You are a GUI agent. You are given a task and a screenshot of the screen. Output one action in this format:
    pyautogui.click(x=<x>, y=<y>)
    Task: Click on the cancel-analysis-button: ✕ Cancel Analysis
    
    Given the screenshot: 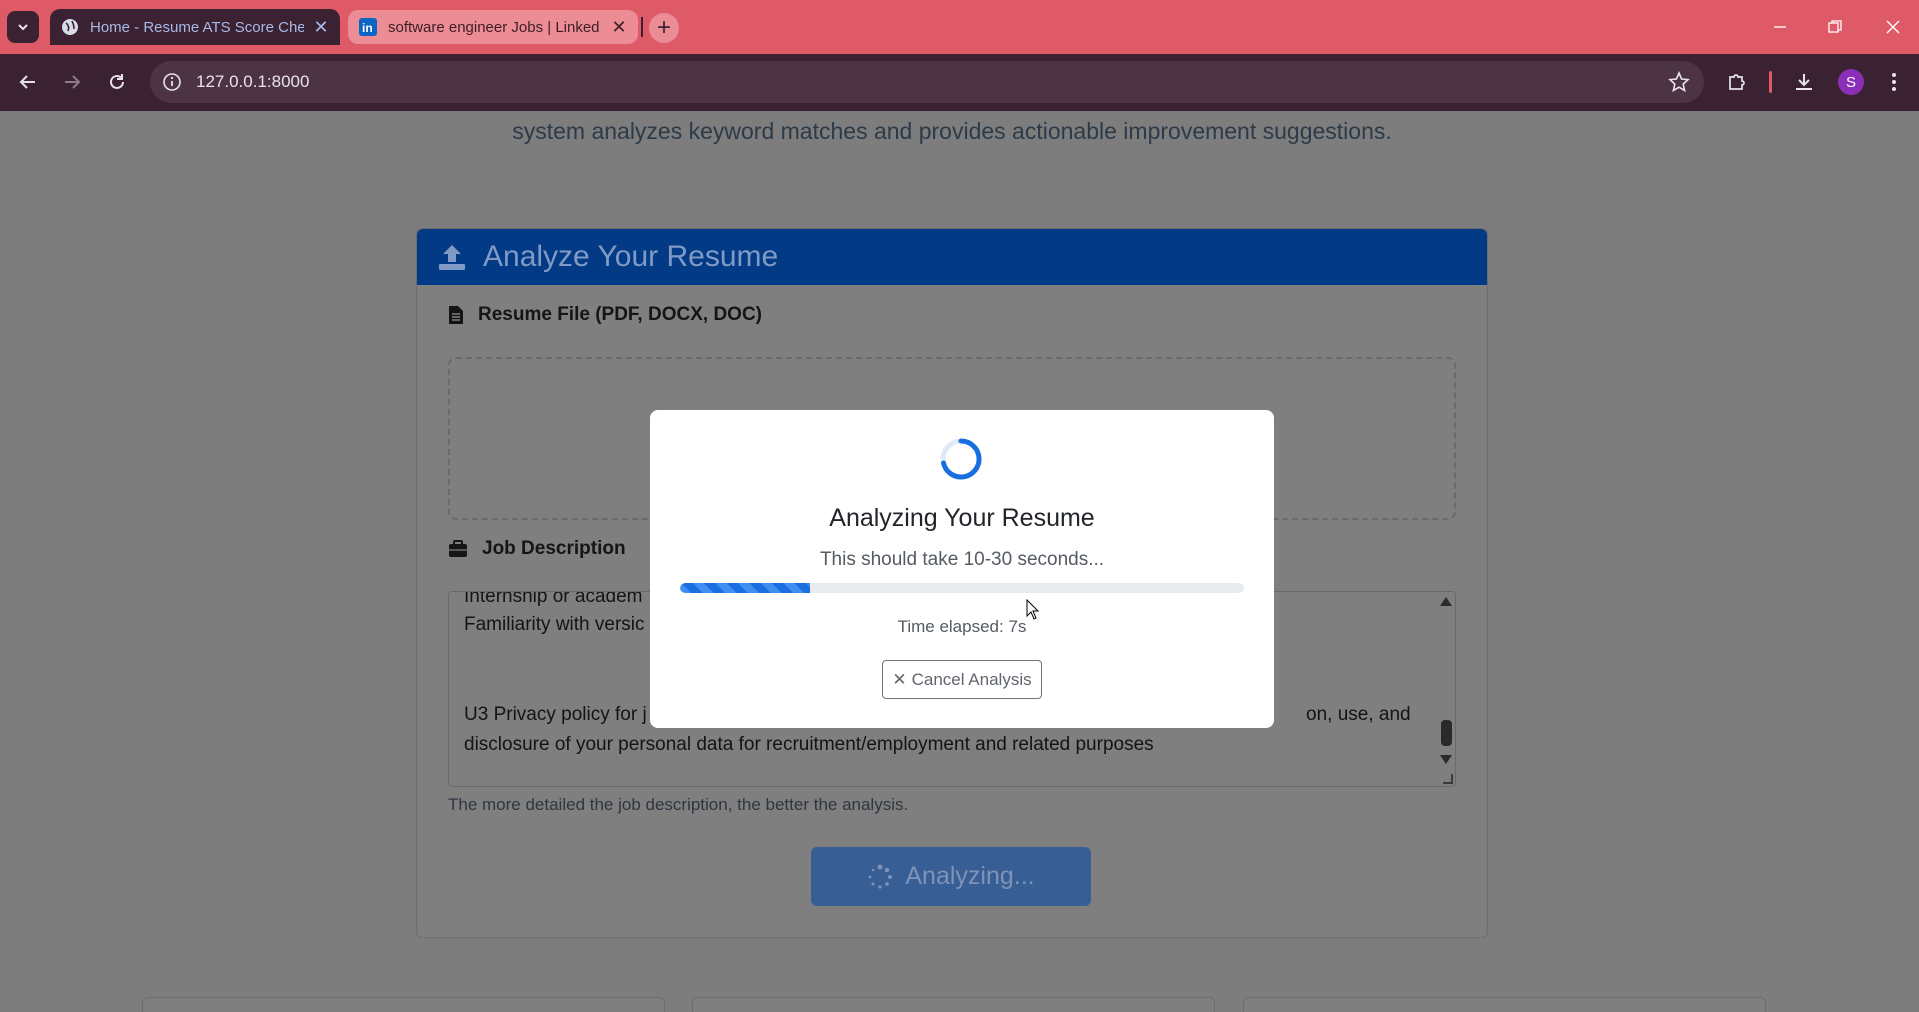 What is the action you would take?
    pyautogui.click(x=962, y=679)
    